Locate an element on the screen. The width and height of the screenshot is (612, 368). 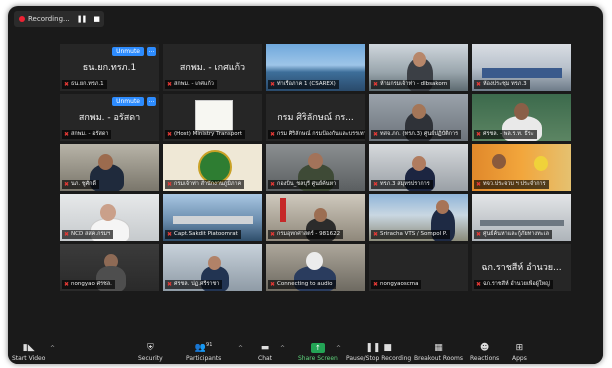
participant-name: ✖ กรม ศิริลักษณ์ กรมป้องกันและบรรเทา is located at coordinates (316, 134).